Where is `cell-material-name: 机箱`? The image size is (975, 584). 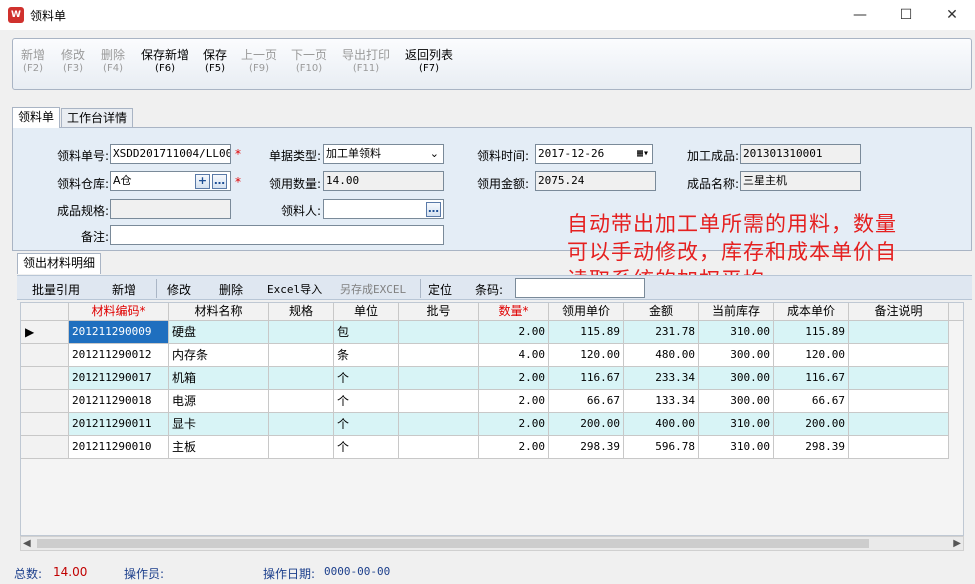 cell-material-name: 机箱 is located at coordinates (219, 378).